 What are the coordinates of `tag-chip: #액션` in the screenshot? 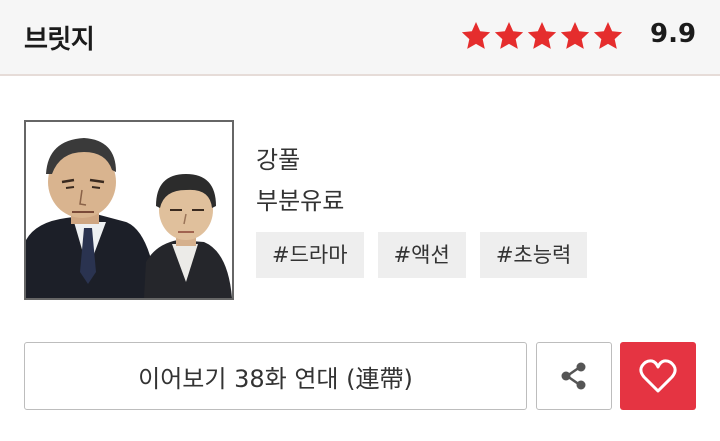 It's located at (421, 255).